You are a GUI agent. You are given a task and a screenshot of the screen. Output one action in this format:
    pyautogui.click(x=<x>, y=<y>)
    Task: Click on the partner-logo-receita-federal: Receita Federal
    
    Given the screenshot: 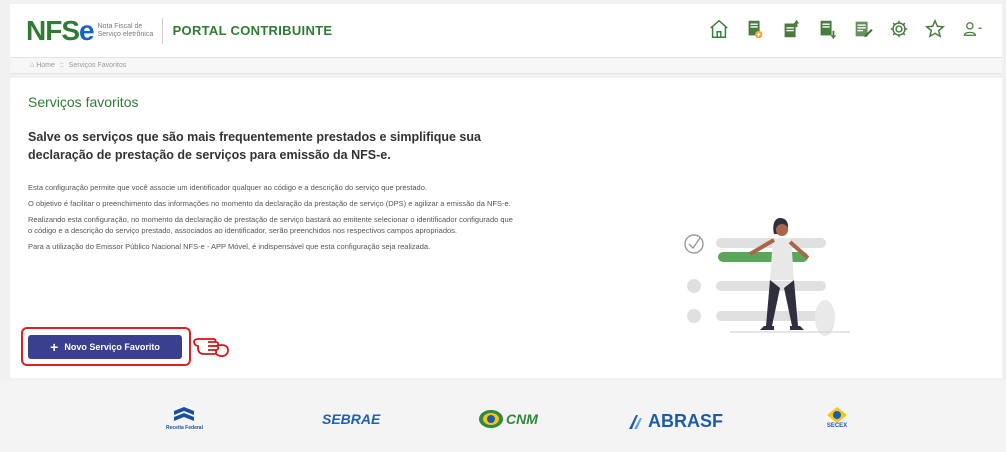 What is the action you would take?
    pyautogui.click(x=184, y=419)
    